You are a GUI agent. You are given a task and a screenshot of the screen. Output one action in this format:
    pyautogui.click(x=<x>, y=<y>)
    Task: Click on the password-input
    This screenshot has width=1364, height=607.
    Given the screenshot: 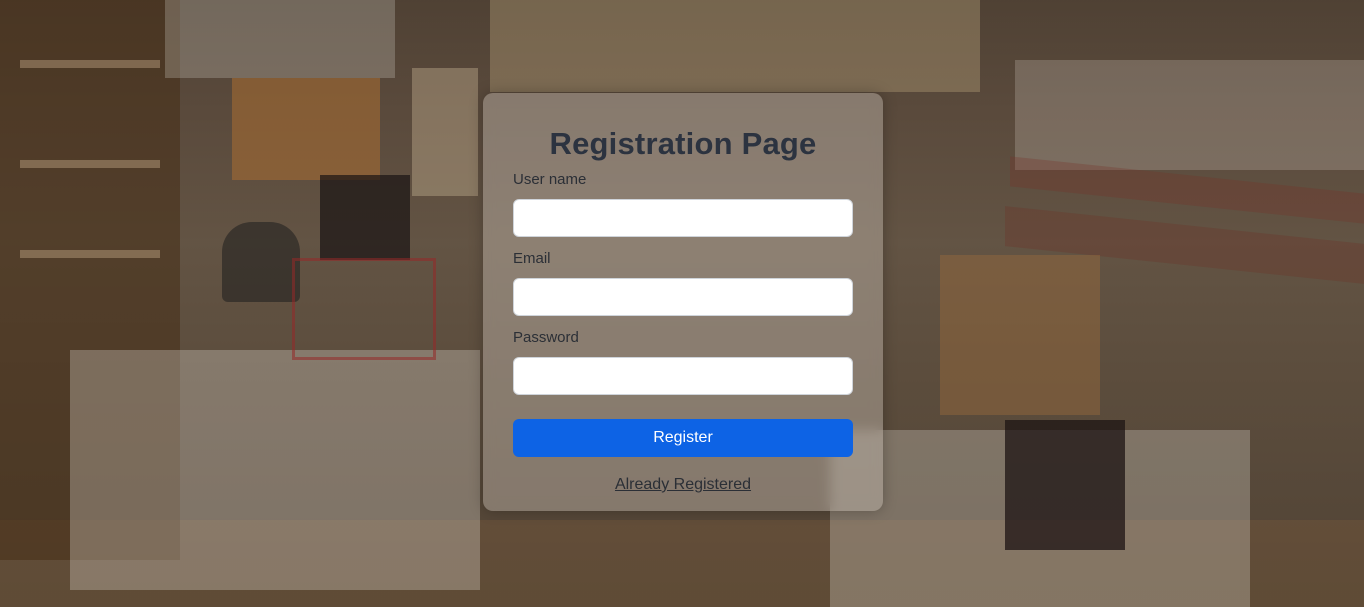 What is the action you would take?
    pyautogui.click(x=683, y=376)
    